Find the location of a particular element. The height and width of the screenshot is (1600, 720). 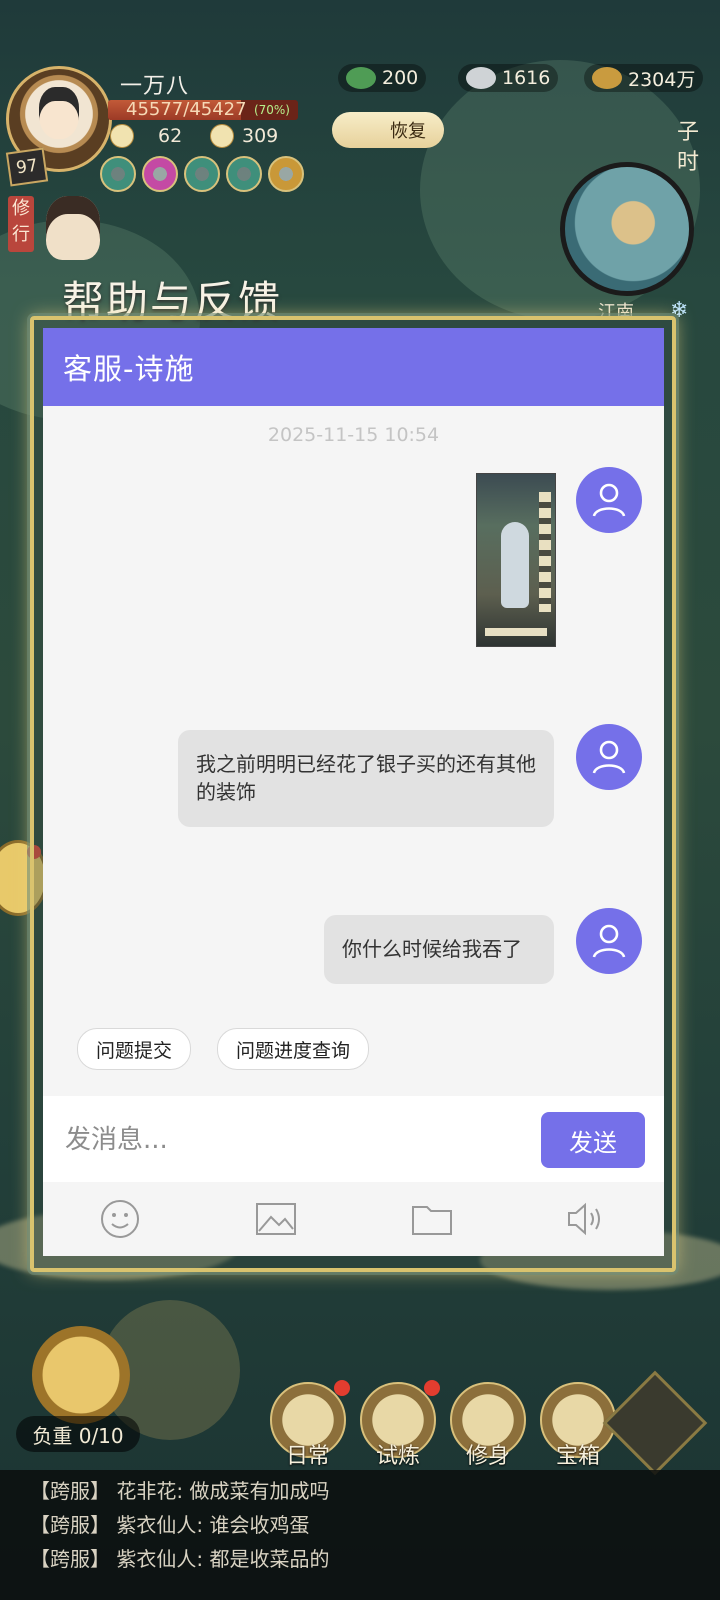

quick-actions: 问题提交 问题进度查询 is located at coordinates (223, 1049).